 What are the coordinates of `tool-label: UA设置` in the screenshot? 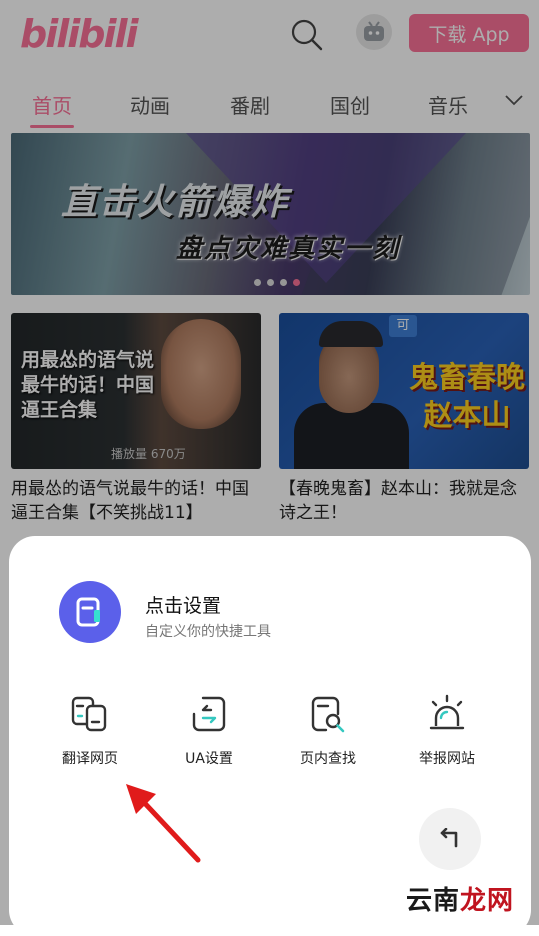 It's located at (209, 759).